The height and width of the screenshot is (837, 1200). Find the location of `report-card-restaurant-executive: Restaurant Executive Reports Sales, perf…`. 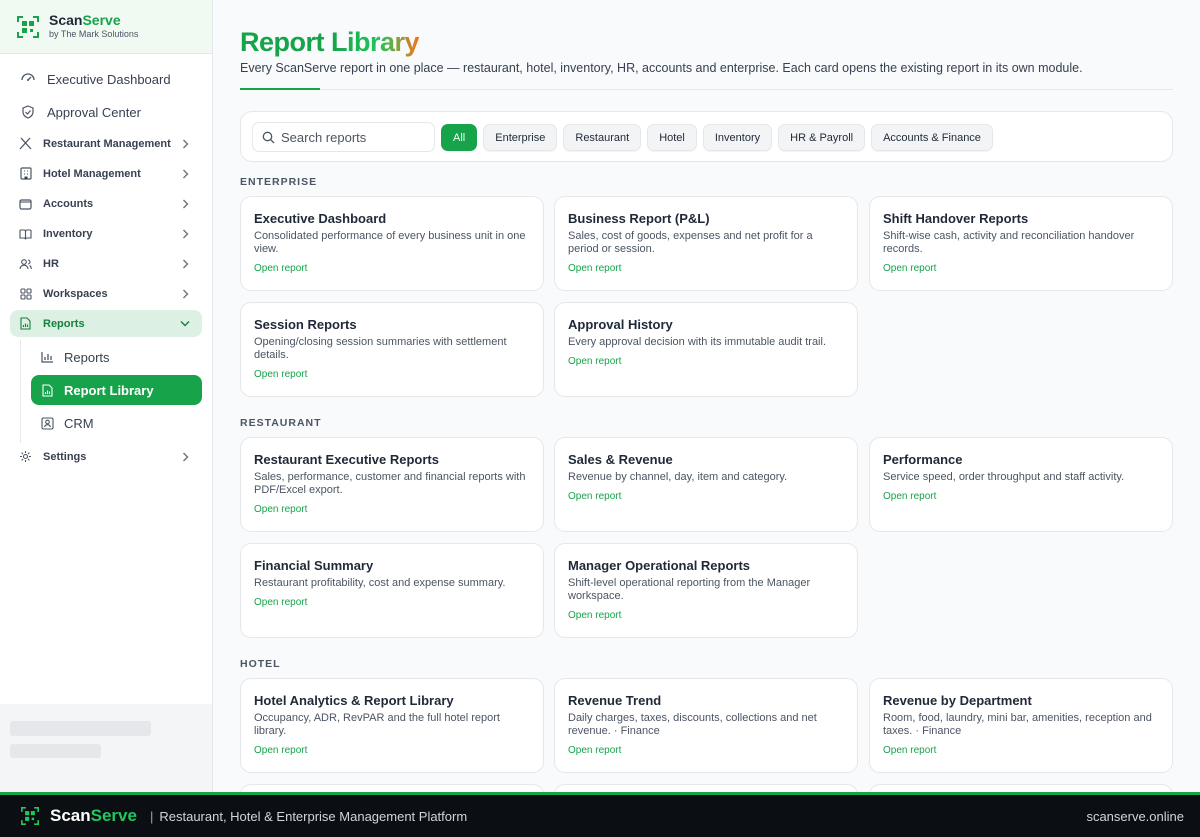

report-card-restaurant-executive: Restaurant Executive Reports Sales, perf… is located at coordinates (392, 484).